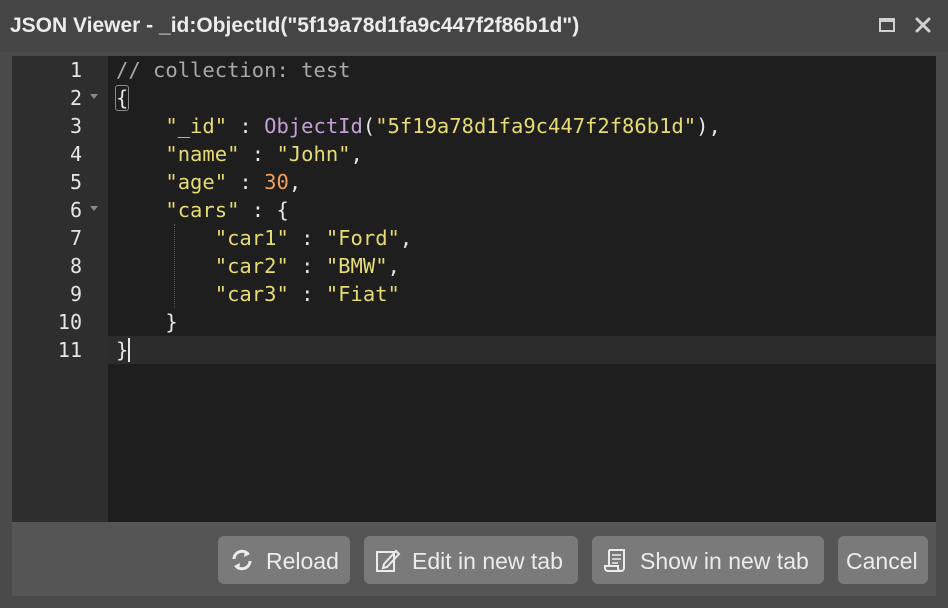 The width and height of the screenshot is (948, 608). Describe the element at coordinates (313, 154) in the screenshot. I see `json-value: "John"` at that location.